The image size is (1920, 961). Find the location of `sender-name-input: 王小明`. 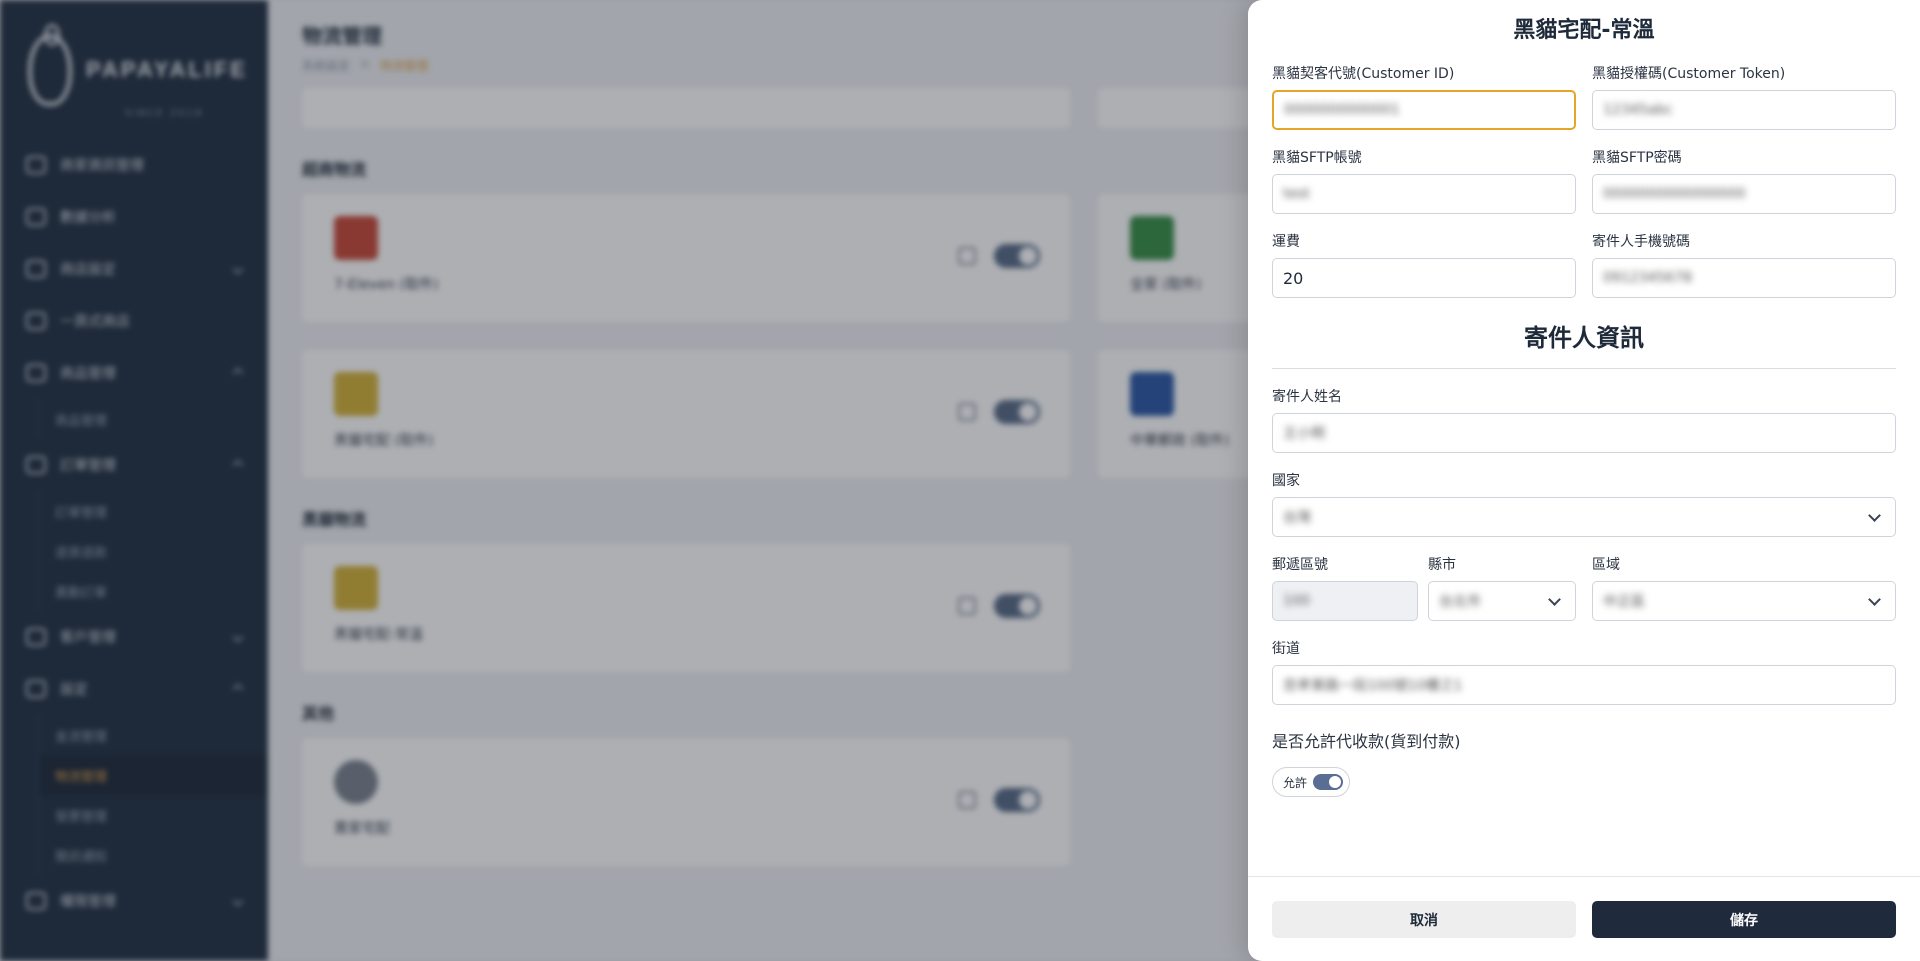

sender-name-input: 王小明 is located at coordinates (1584, 433).